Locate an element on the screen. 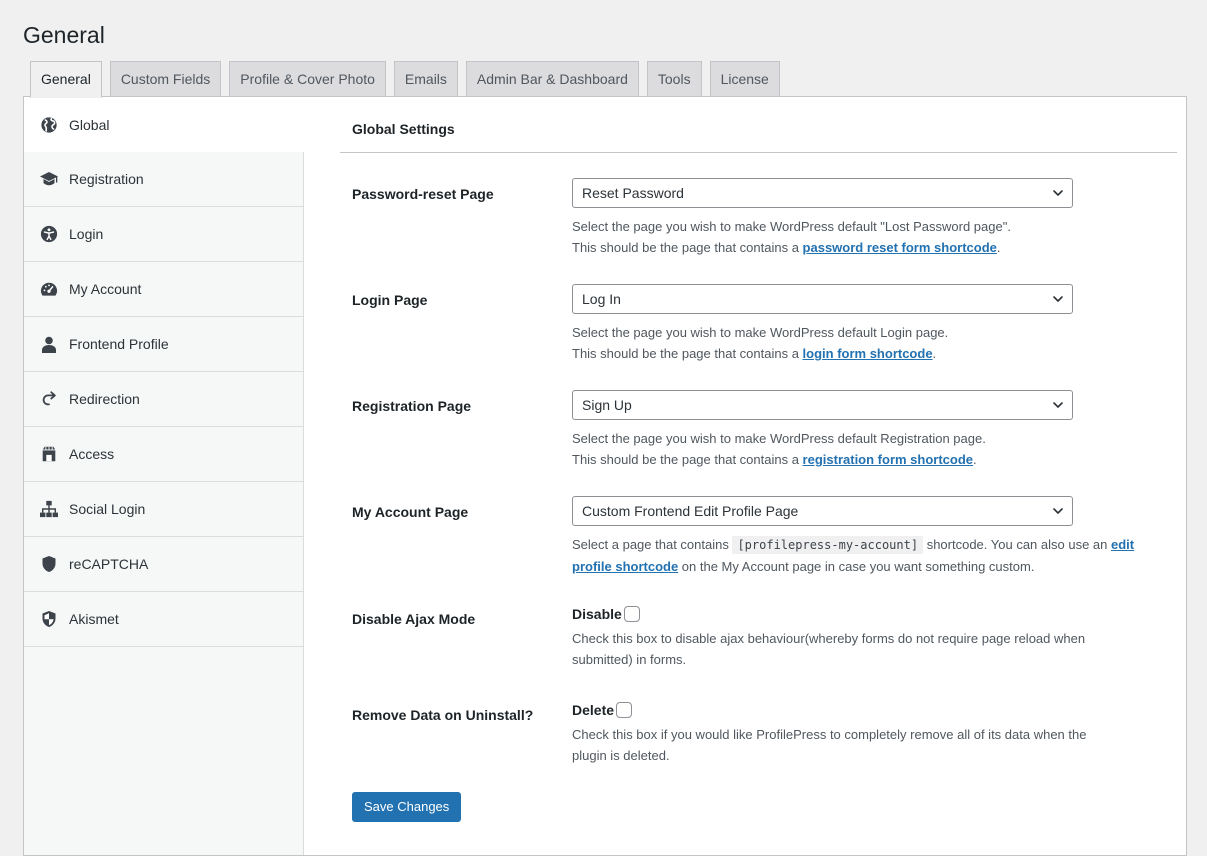 The width and height of the screenshot is (1207, 856). login-page-label: Login Page is located at coordinates (390, 300).